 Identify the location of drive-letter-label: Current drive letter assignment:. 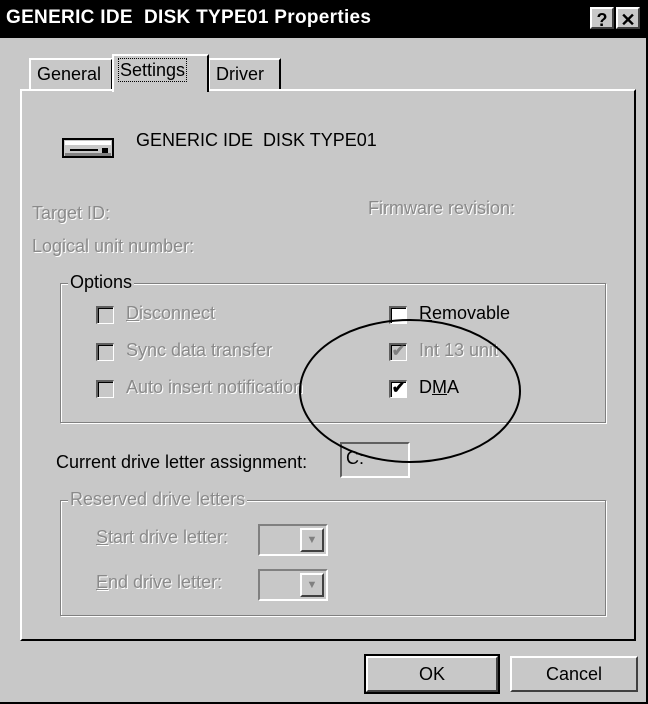
(182, 462).